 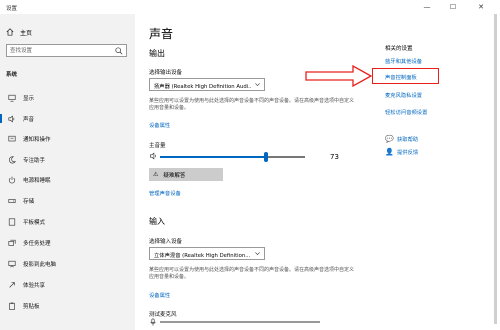 I want to click on page-title: 声音, so click(x=161, y=34).